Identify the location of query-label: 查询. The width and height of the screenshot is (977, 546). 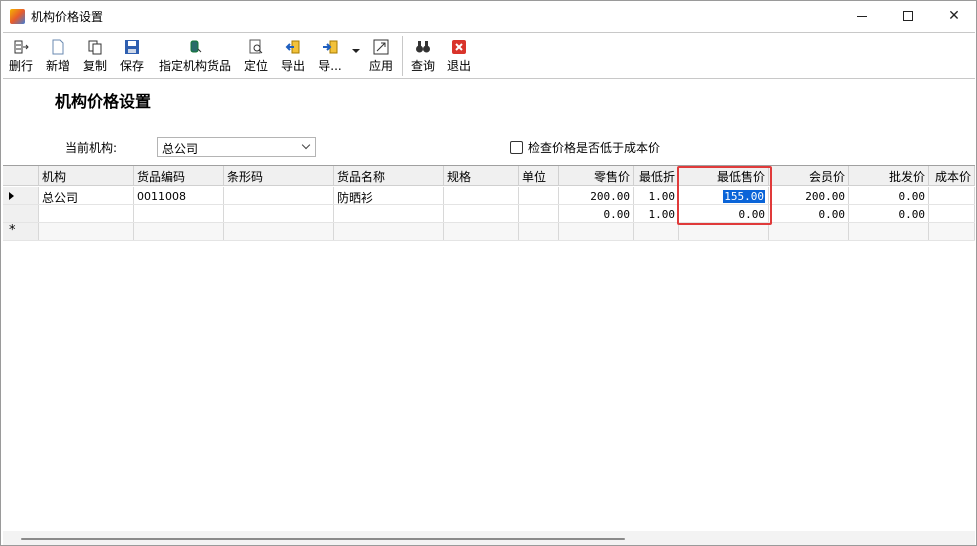
(422, 66).